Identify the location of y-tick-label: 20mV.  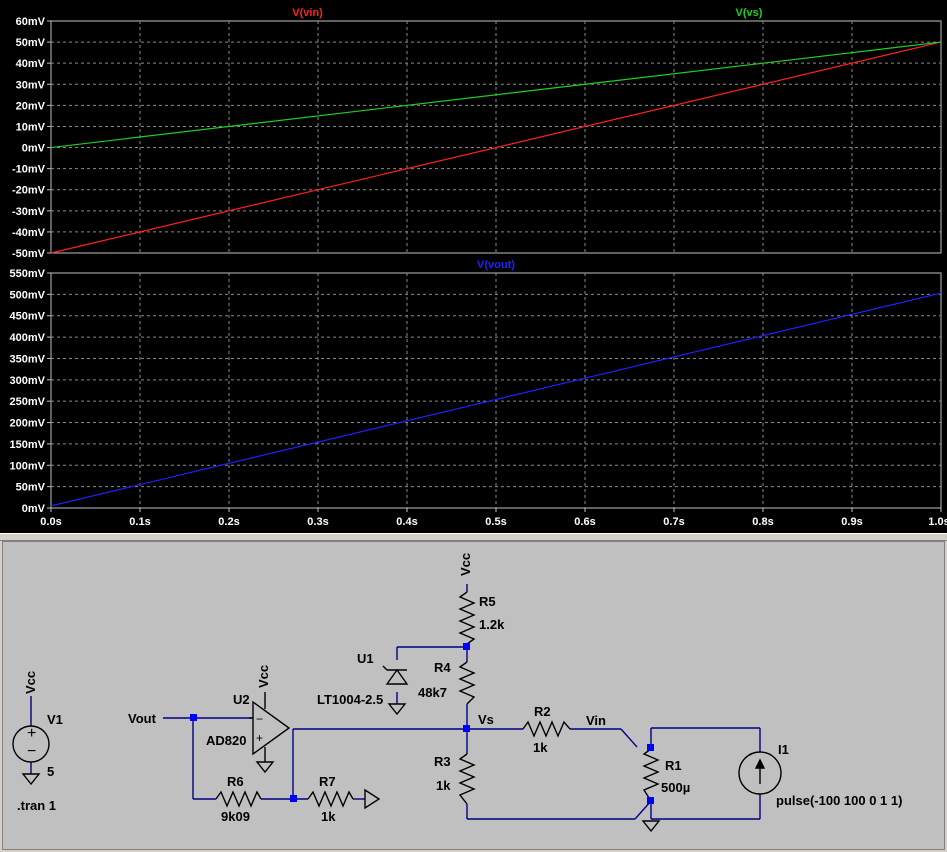
(31, 106).